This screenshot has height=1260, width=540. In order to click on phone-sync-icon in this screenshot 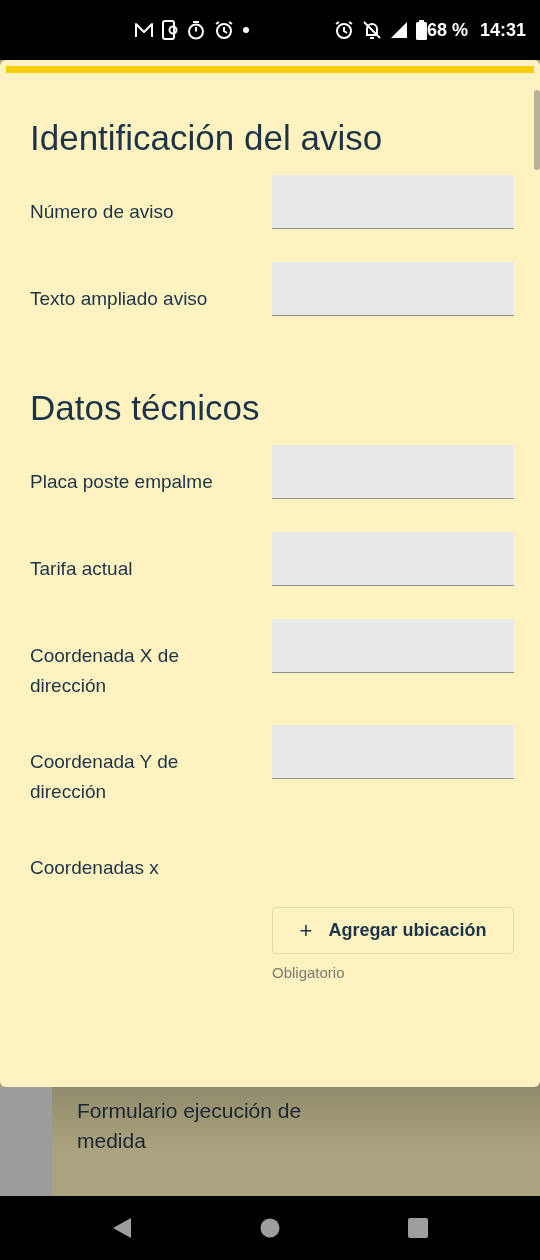, I will do `click(170, 30)`.